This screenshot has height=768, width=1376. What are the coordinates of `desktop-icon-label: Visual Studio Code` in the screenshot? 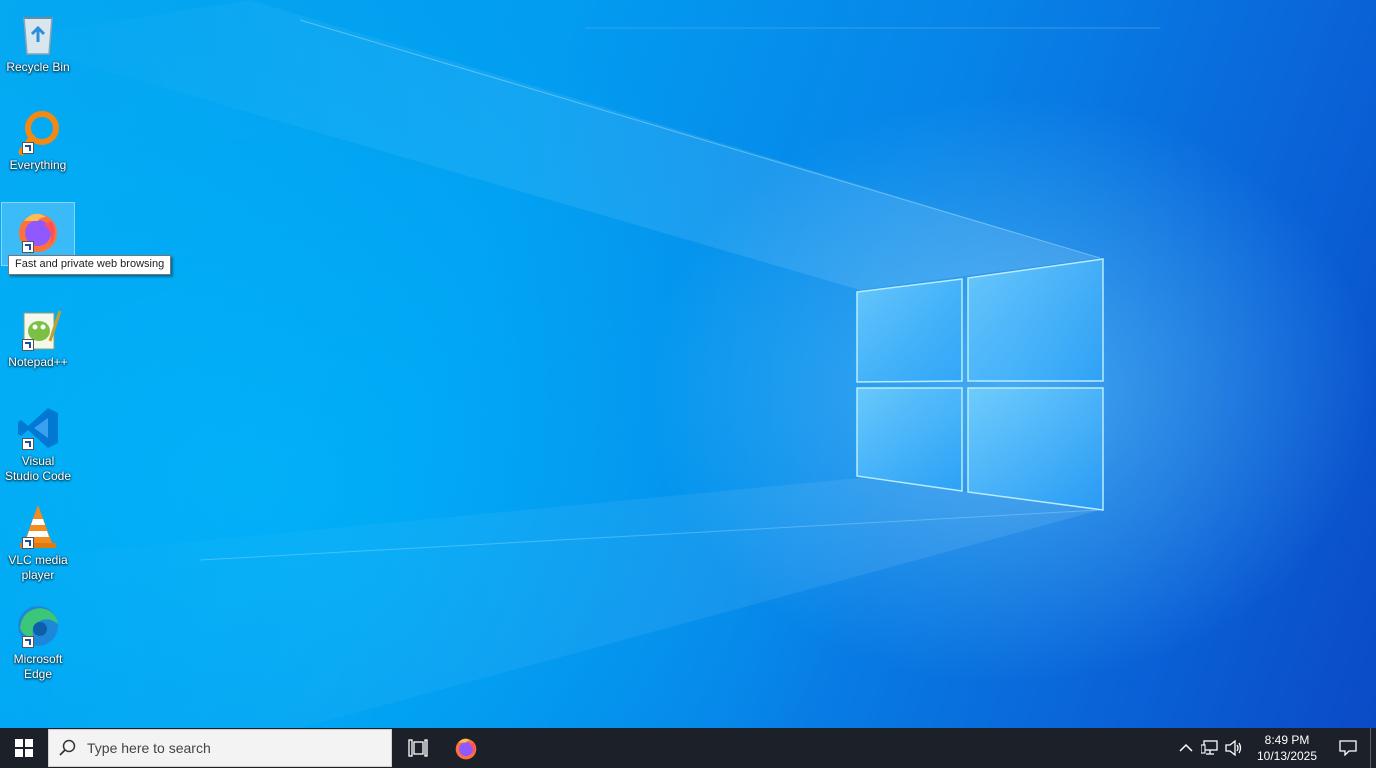 It's located at (38, 468).